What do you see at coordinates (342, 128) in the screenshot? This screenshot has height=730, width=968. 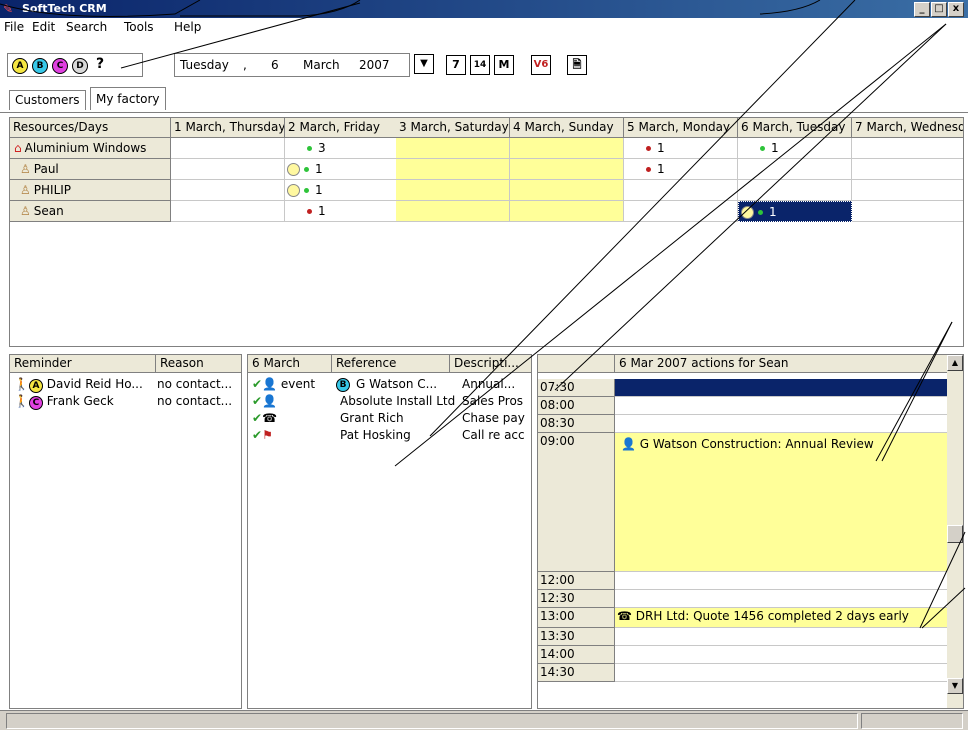 I see `day-column-header: 2 March, Friday` at bounding box center [342, 128].